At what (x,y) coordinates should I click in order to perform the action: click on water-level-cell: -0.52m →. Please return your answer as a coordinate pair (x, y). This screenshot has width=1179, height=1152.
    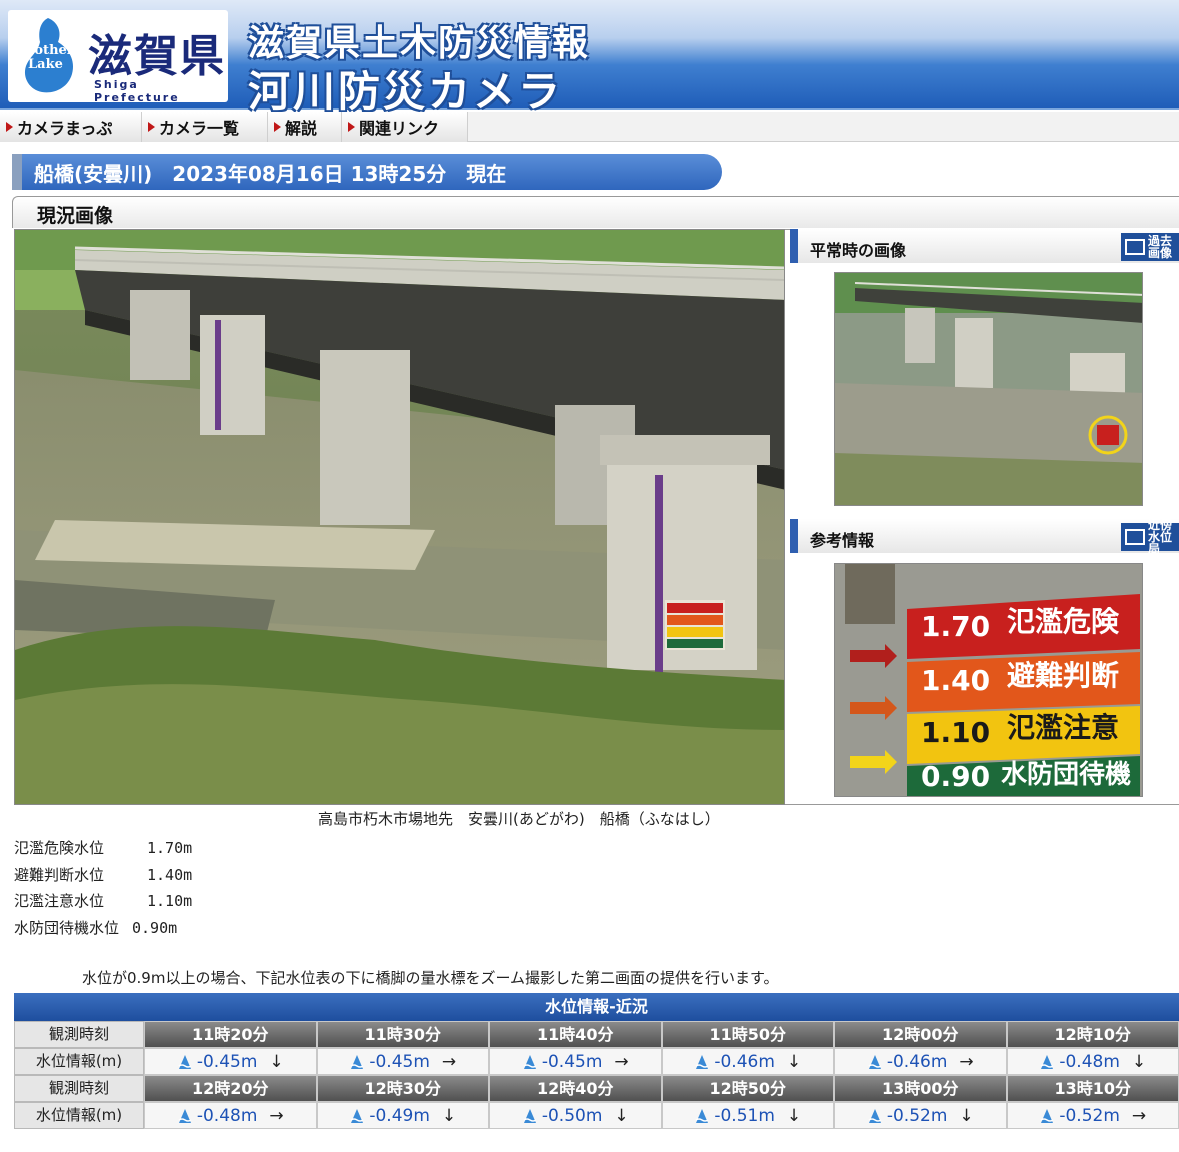
    Looking at the image, I should click on (1092, 1115).